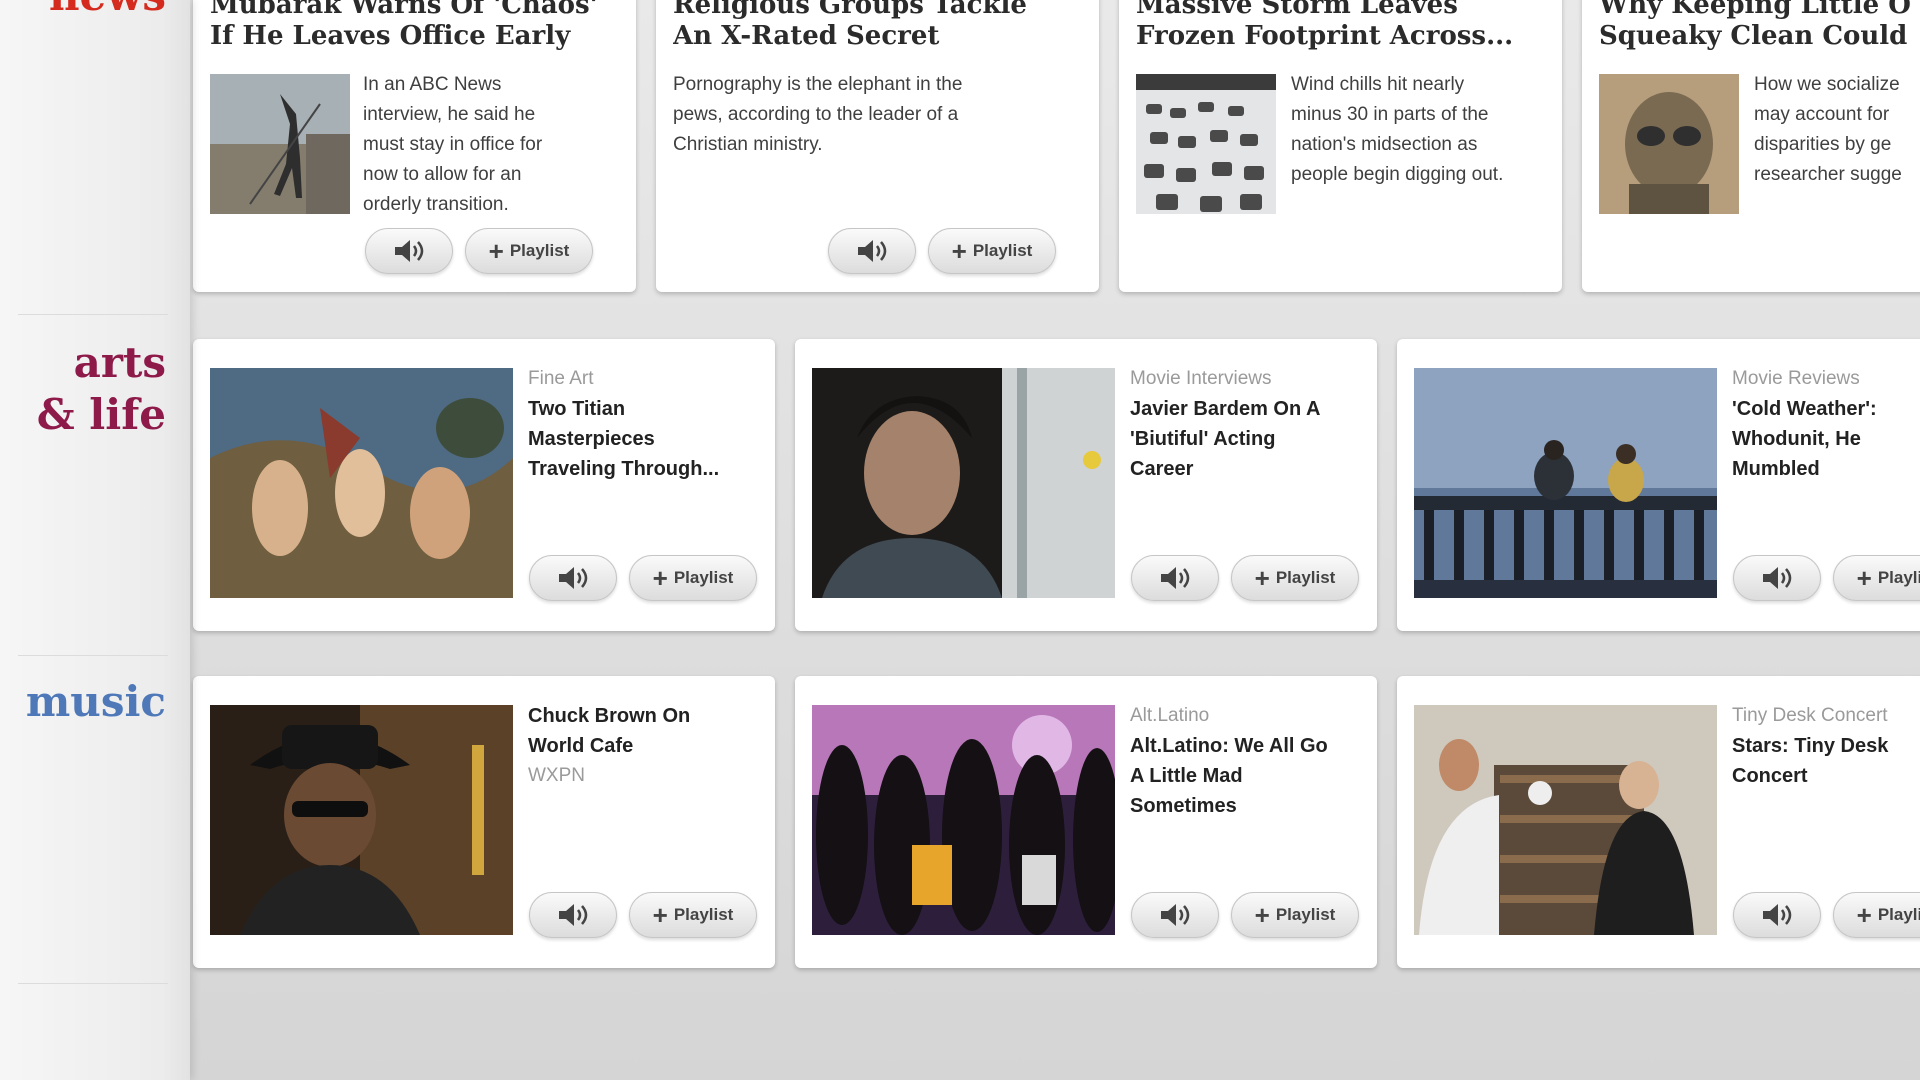  What do you see at coordinates (647, 379) in the screenshot?
I see `story-category: Fine Art` at bounding box center [647, 379].